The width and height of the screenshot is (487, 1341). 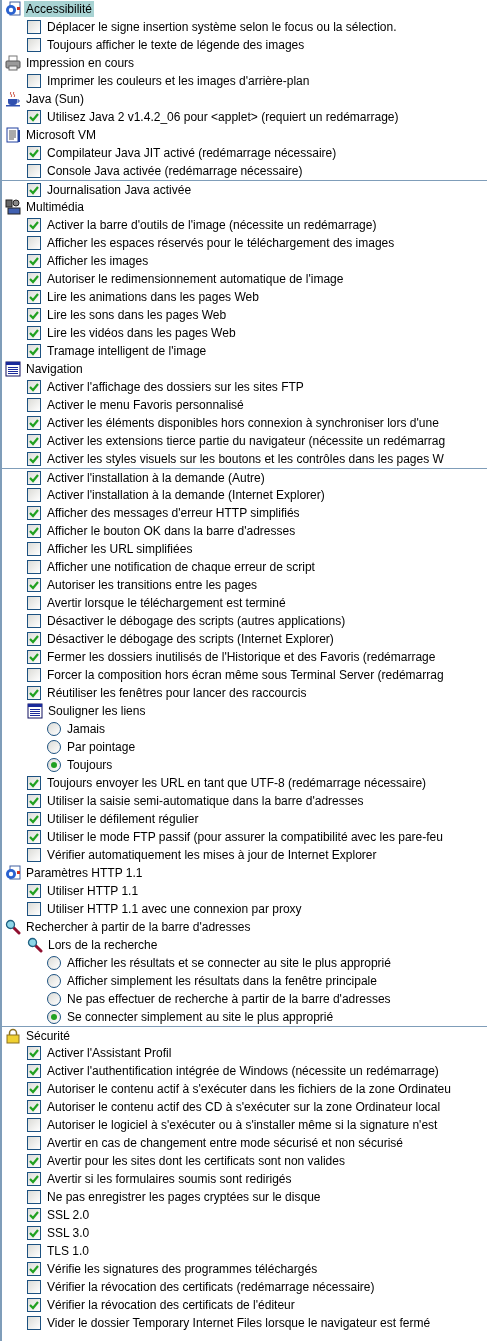 I want to click on search-icon, so click(x=13, y=927).